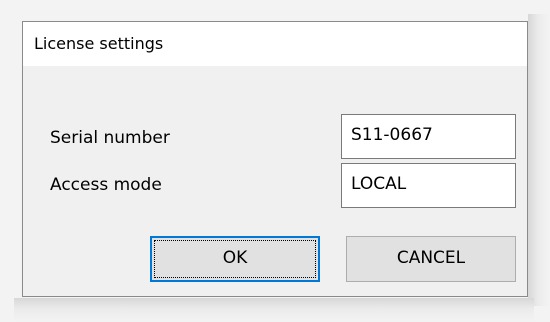  What do you see at coordinates (428, 136) in the screenshot?
I see `serial-number-field: S11-0667` at bounding box center [428, 136].